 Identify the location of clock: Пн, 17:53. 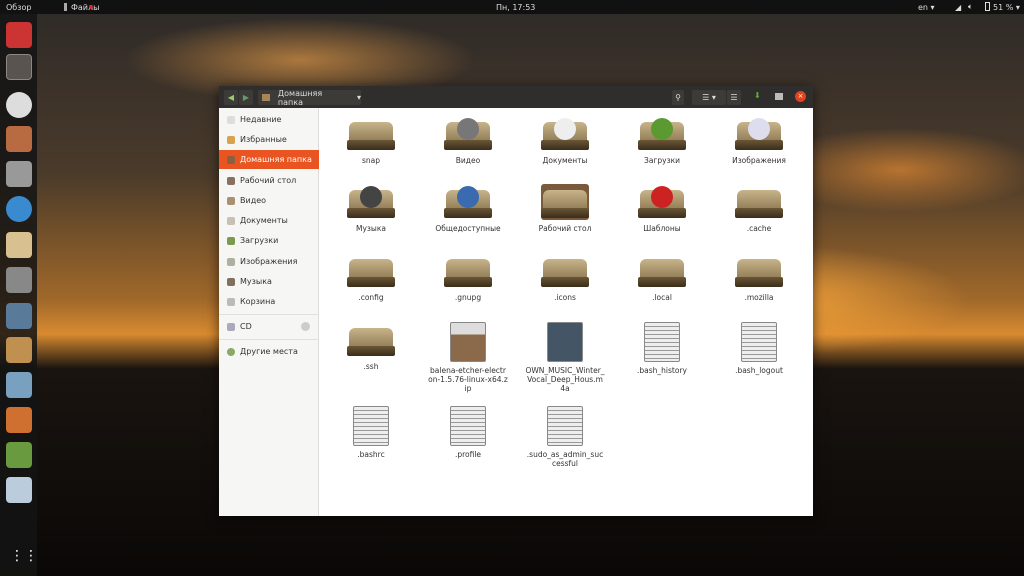
(515, 7).